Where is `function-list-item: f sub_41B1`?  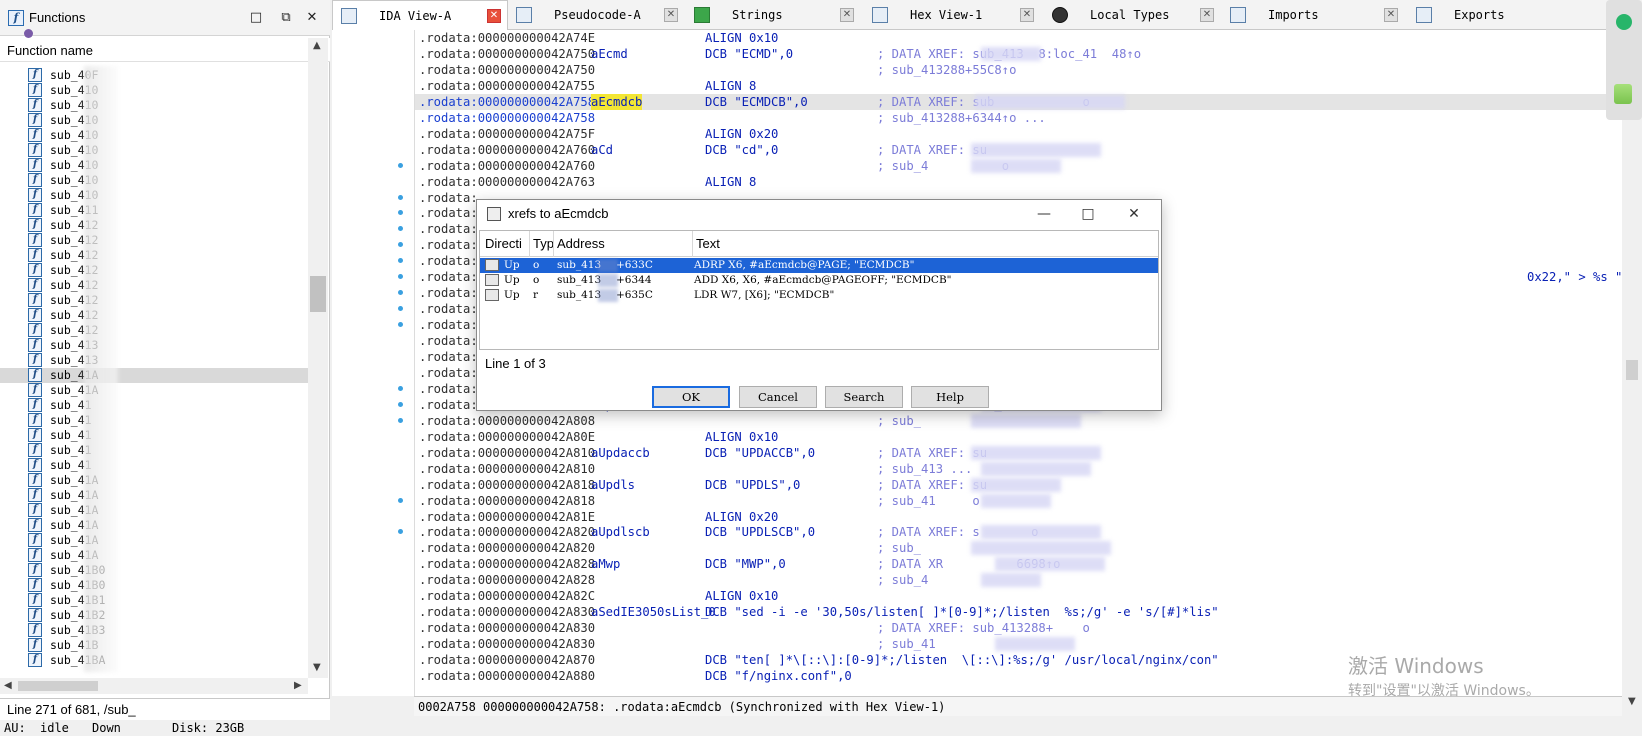
function-list-item: f sub_41B1 is located at coordinates (154, 600).